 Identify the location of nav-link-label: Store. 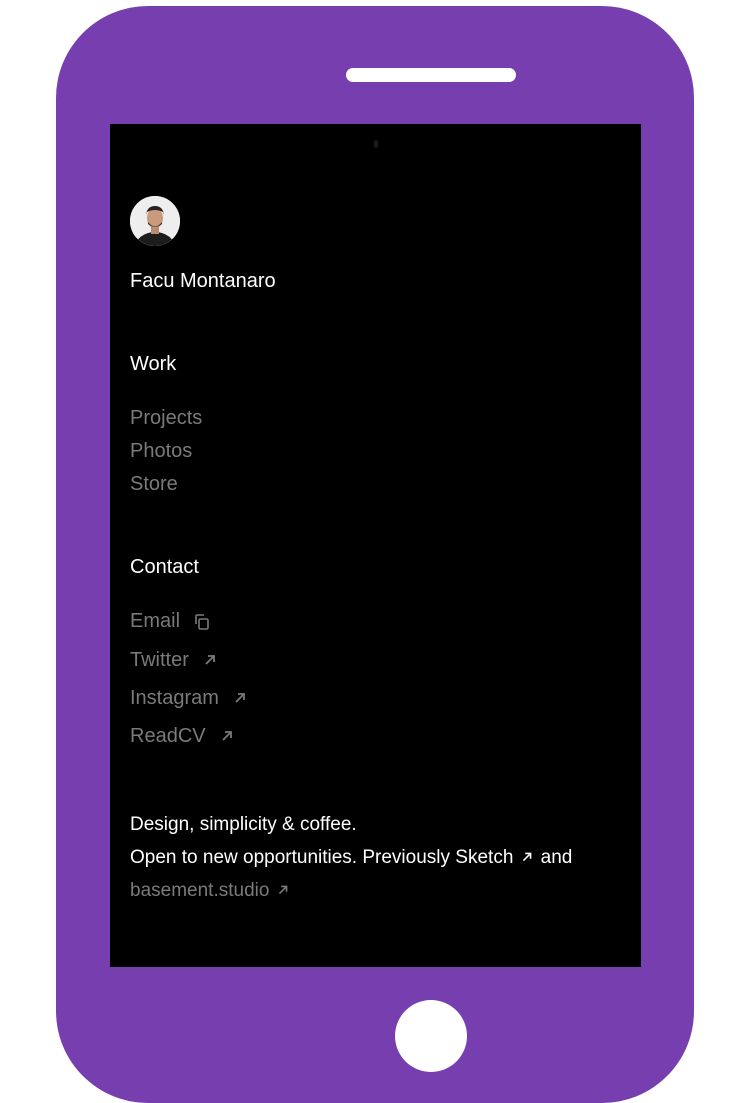
(154, 484).